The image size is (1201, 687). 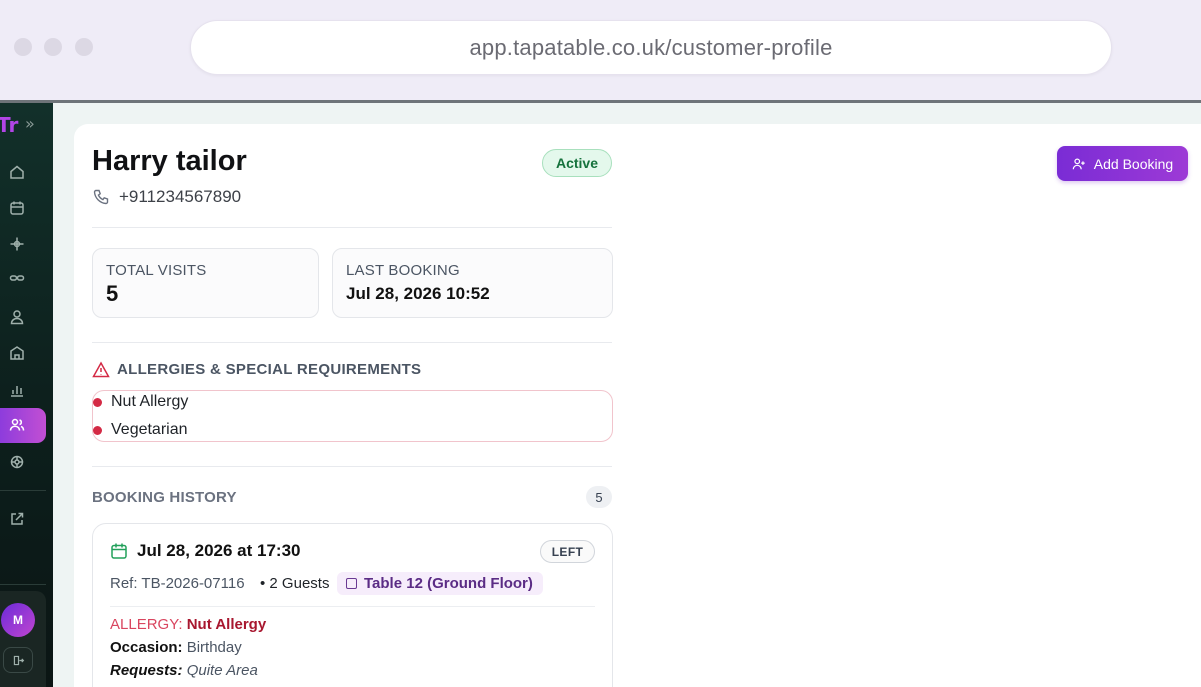 What do you see at coordinates (169, 161) in the screenshot?
I see `customer-name: Harry tailor` at bounding box center [169, 161].